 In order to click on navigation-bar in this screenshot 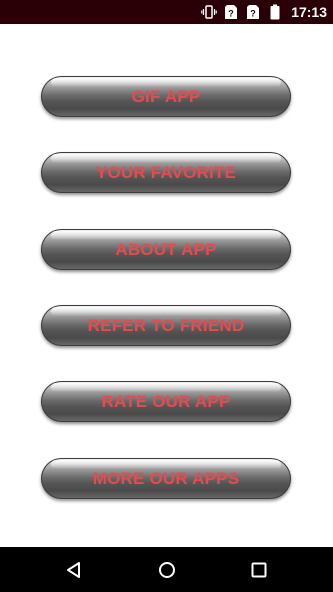, I will do `click(166, 569)`.